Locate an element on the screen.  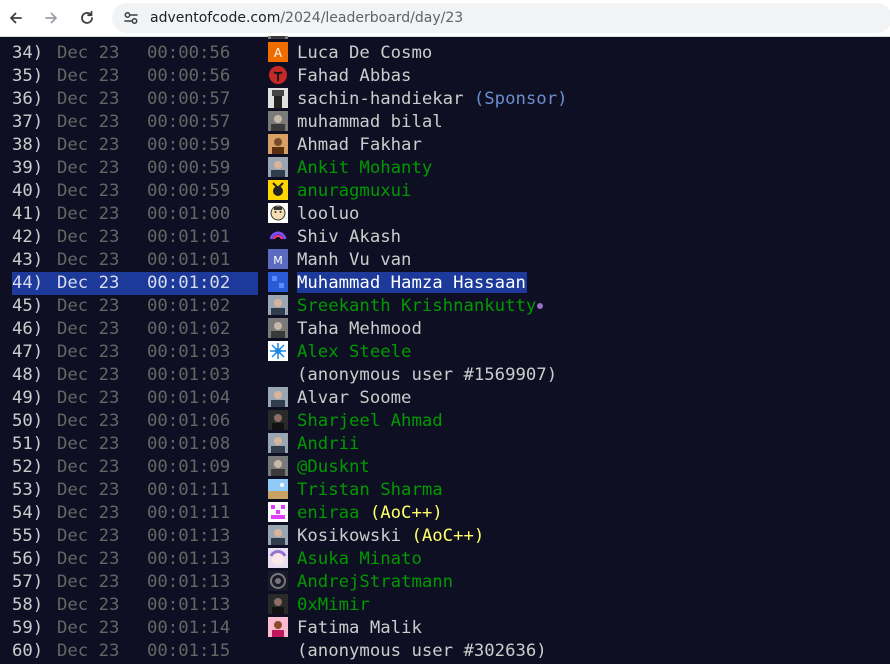
time-label: 00:01:14 is located at coordinates (189, 628).